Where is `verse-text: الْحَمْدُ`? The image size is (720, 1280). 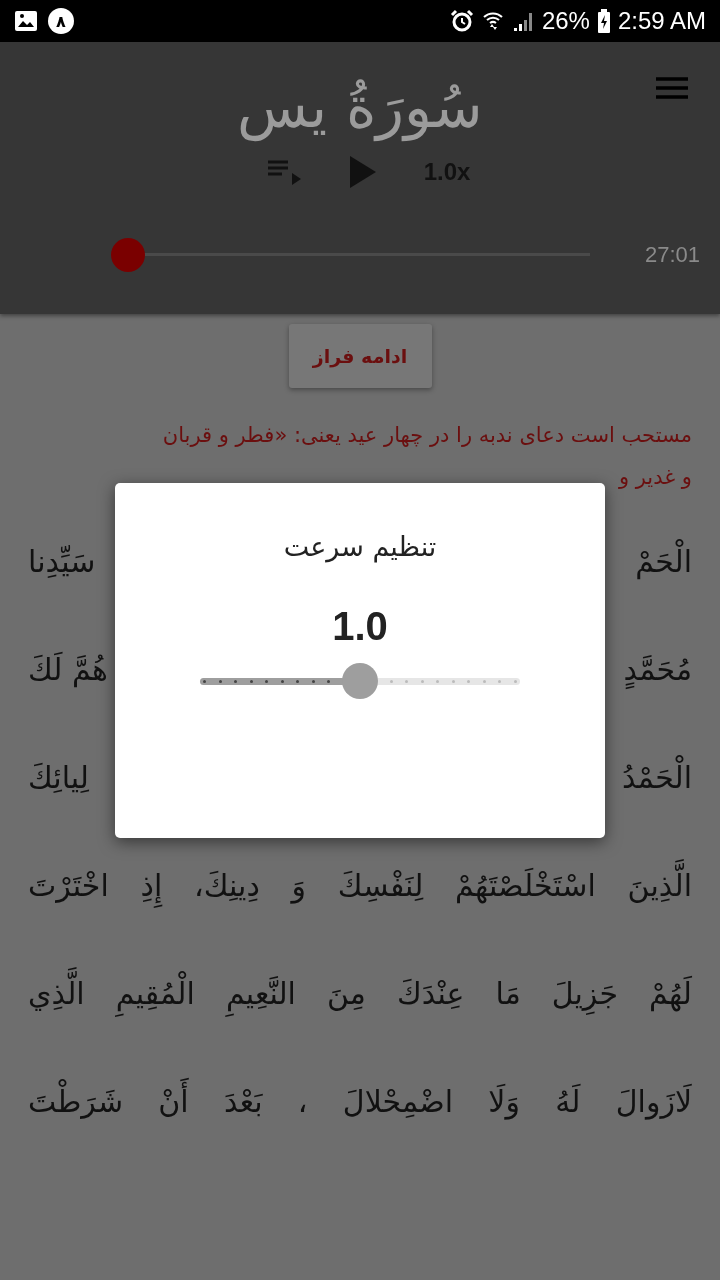 verse-text: الْحَمْدُ is located at coordinates (657, 778).